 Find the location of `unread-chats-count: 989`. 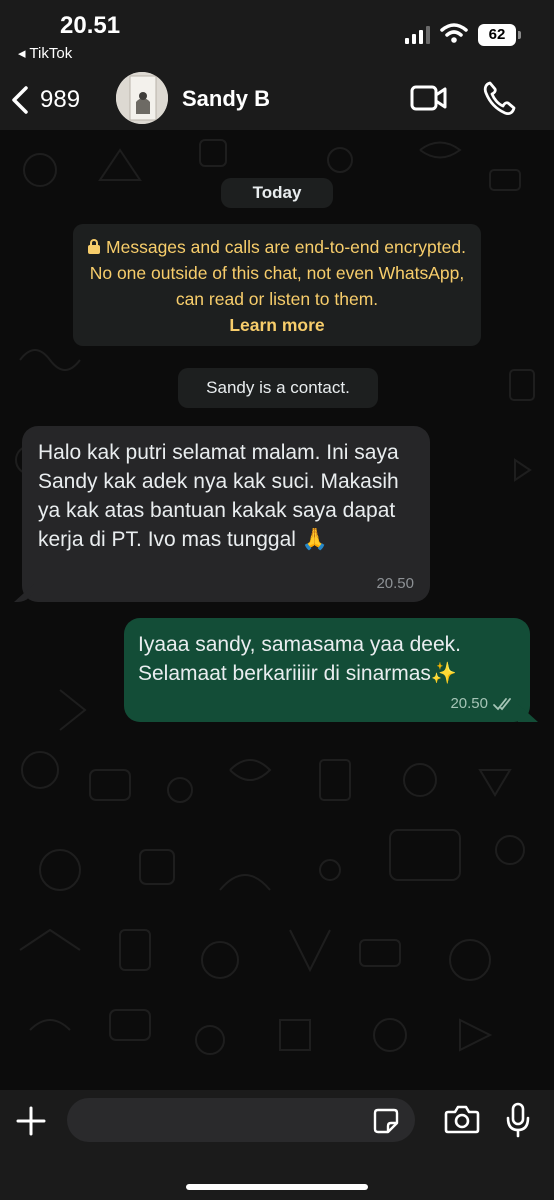

unread-chats-count: 989 is located at coordinates (60, 99).